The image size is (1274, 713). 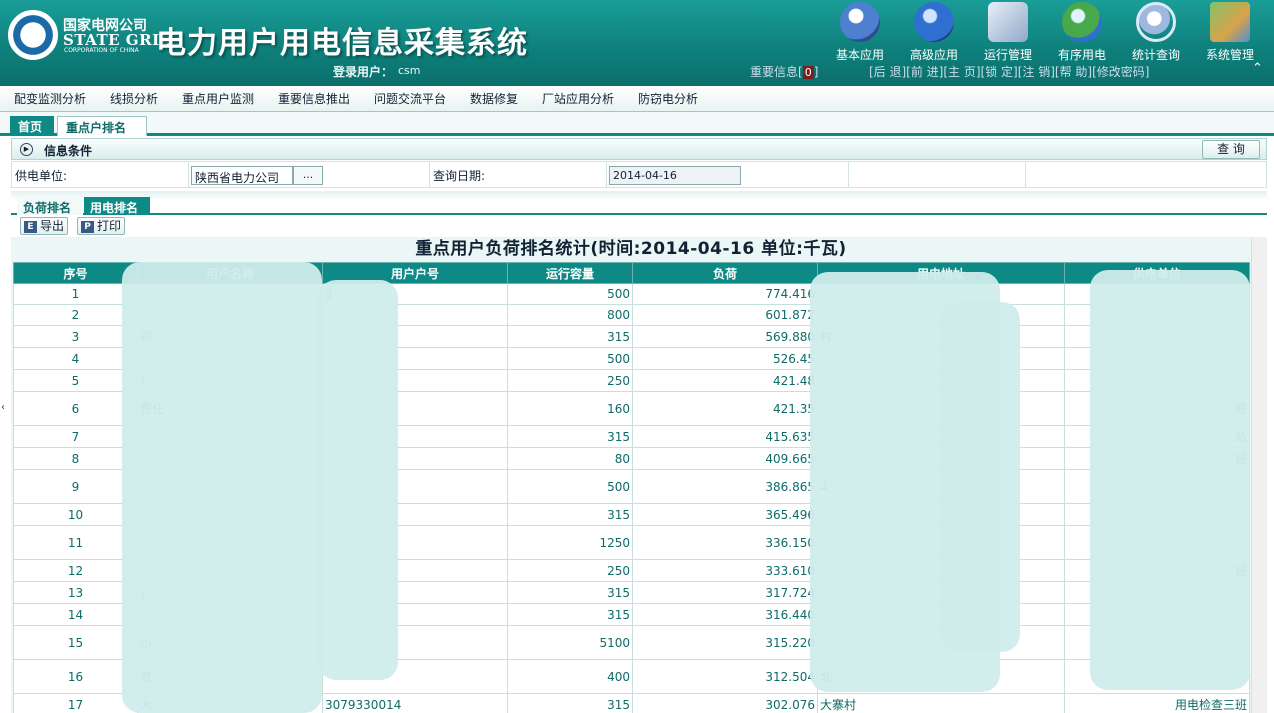 I want to click on table-row: 11 1250 336.150, so click(x=631, y=542).